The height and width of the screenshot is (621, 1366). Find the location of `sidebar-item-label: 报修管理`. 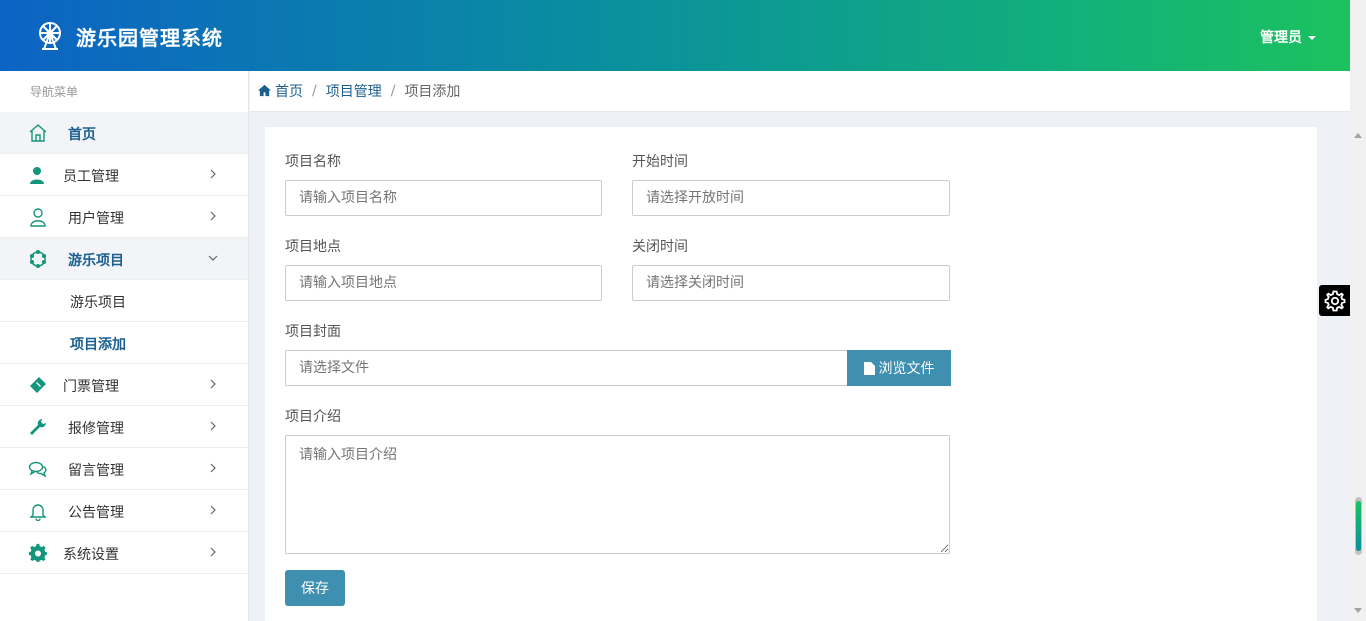

sidebar-item-label: 报修管理 is located at coordinates (96, 429).